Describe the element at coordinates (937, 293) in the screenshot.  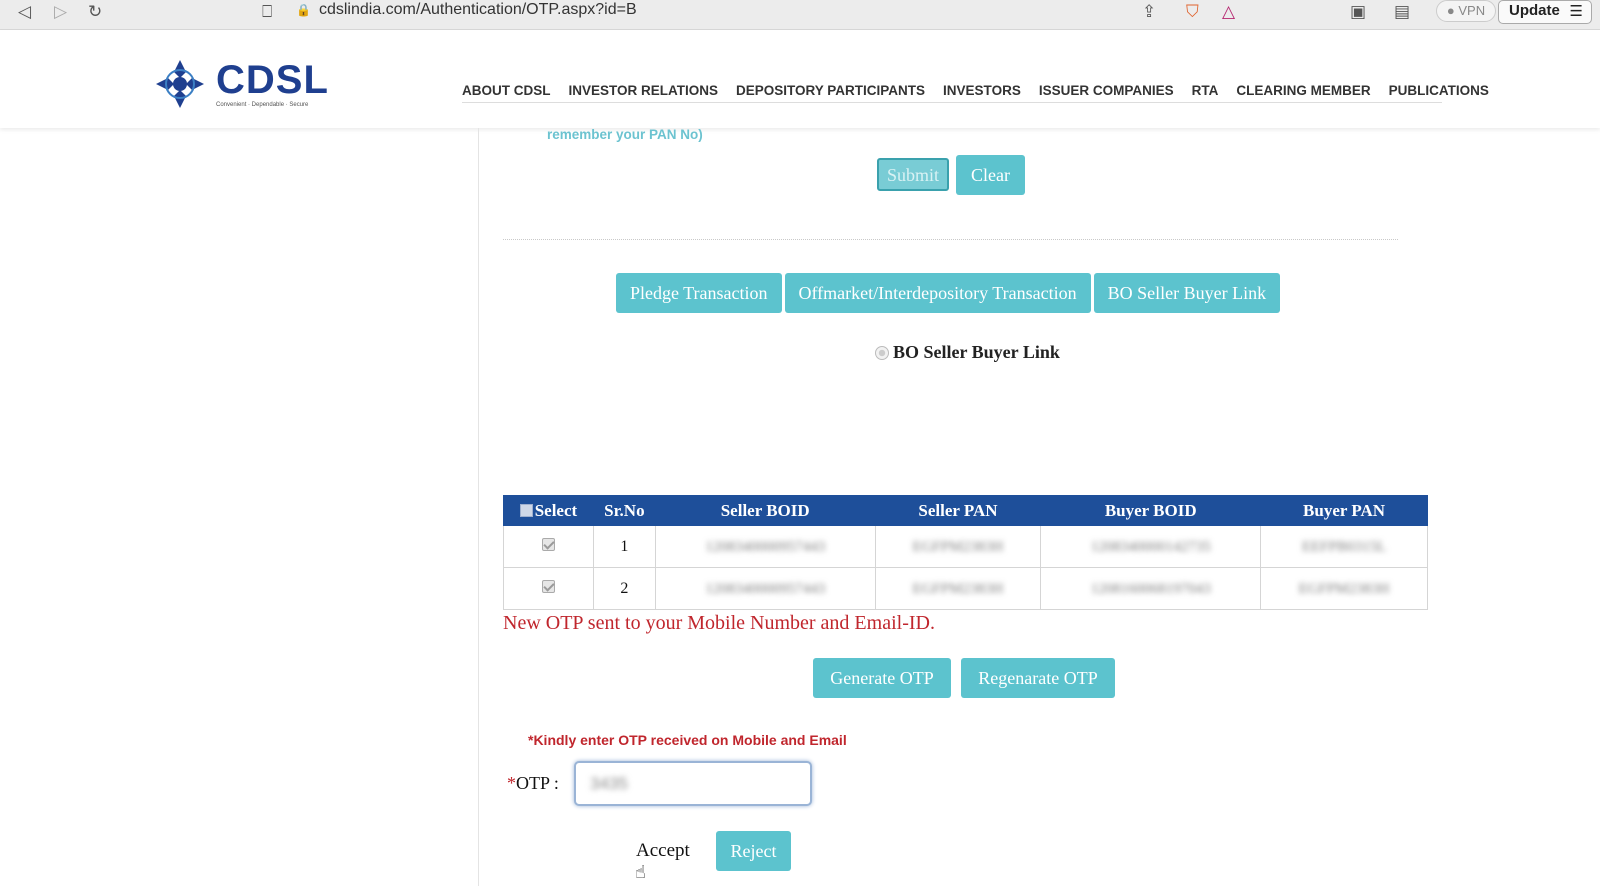
I see `tab-offmarket-transaction: Offmarket/Interdepository Transaction` at that location.